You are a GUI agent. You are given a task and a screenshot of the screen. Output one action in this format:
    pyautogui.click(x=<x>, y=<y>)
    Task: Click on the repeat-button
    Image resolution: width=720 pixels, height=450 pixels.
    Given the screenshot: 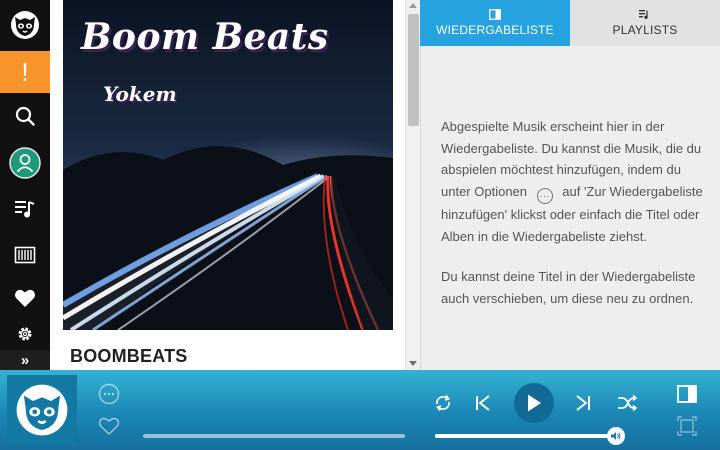 What is the action you would take?
    pyautogui.click(x=443, y=403)
    